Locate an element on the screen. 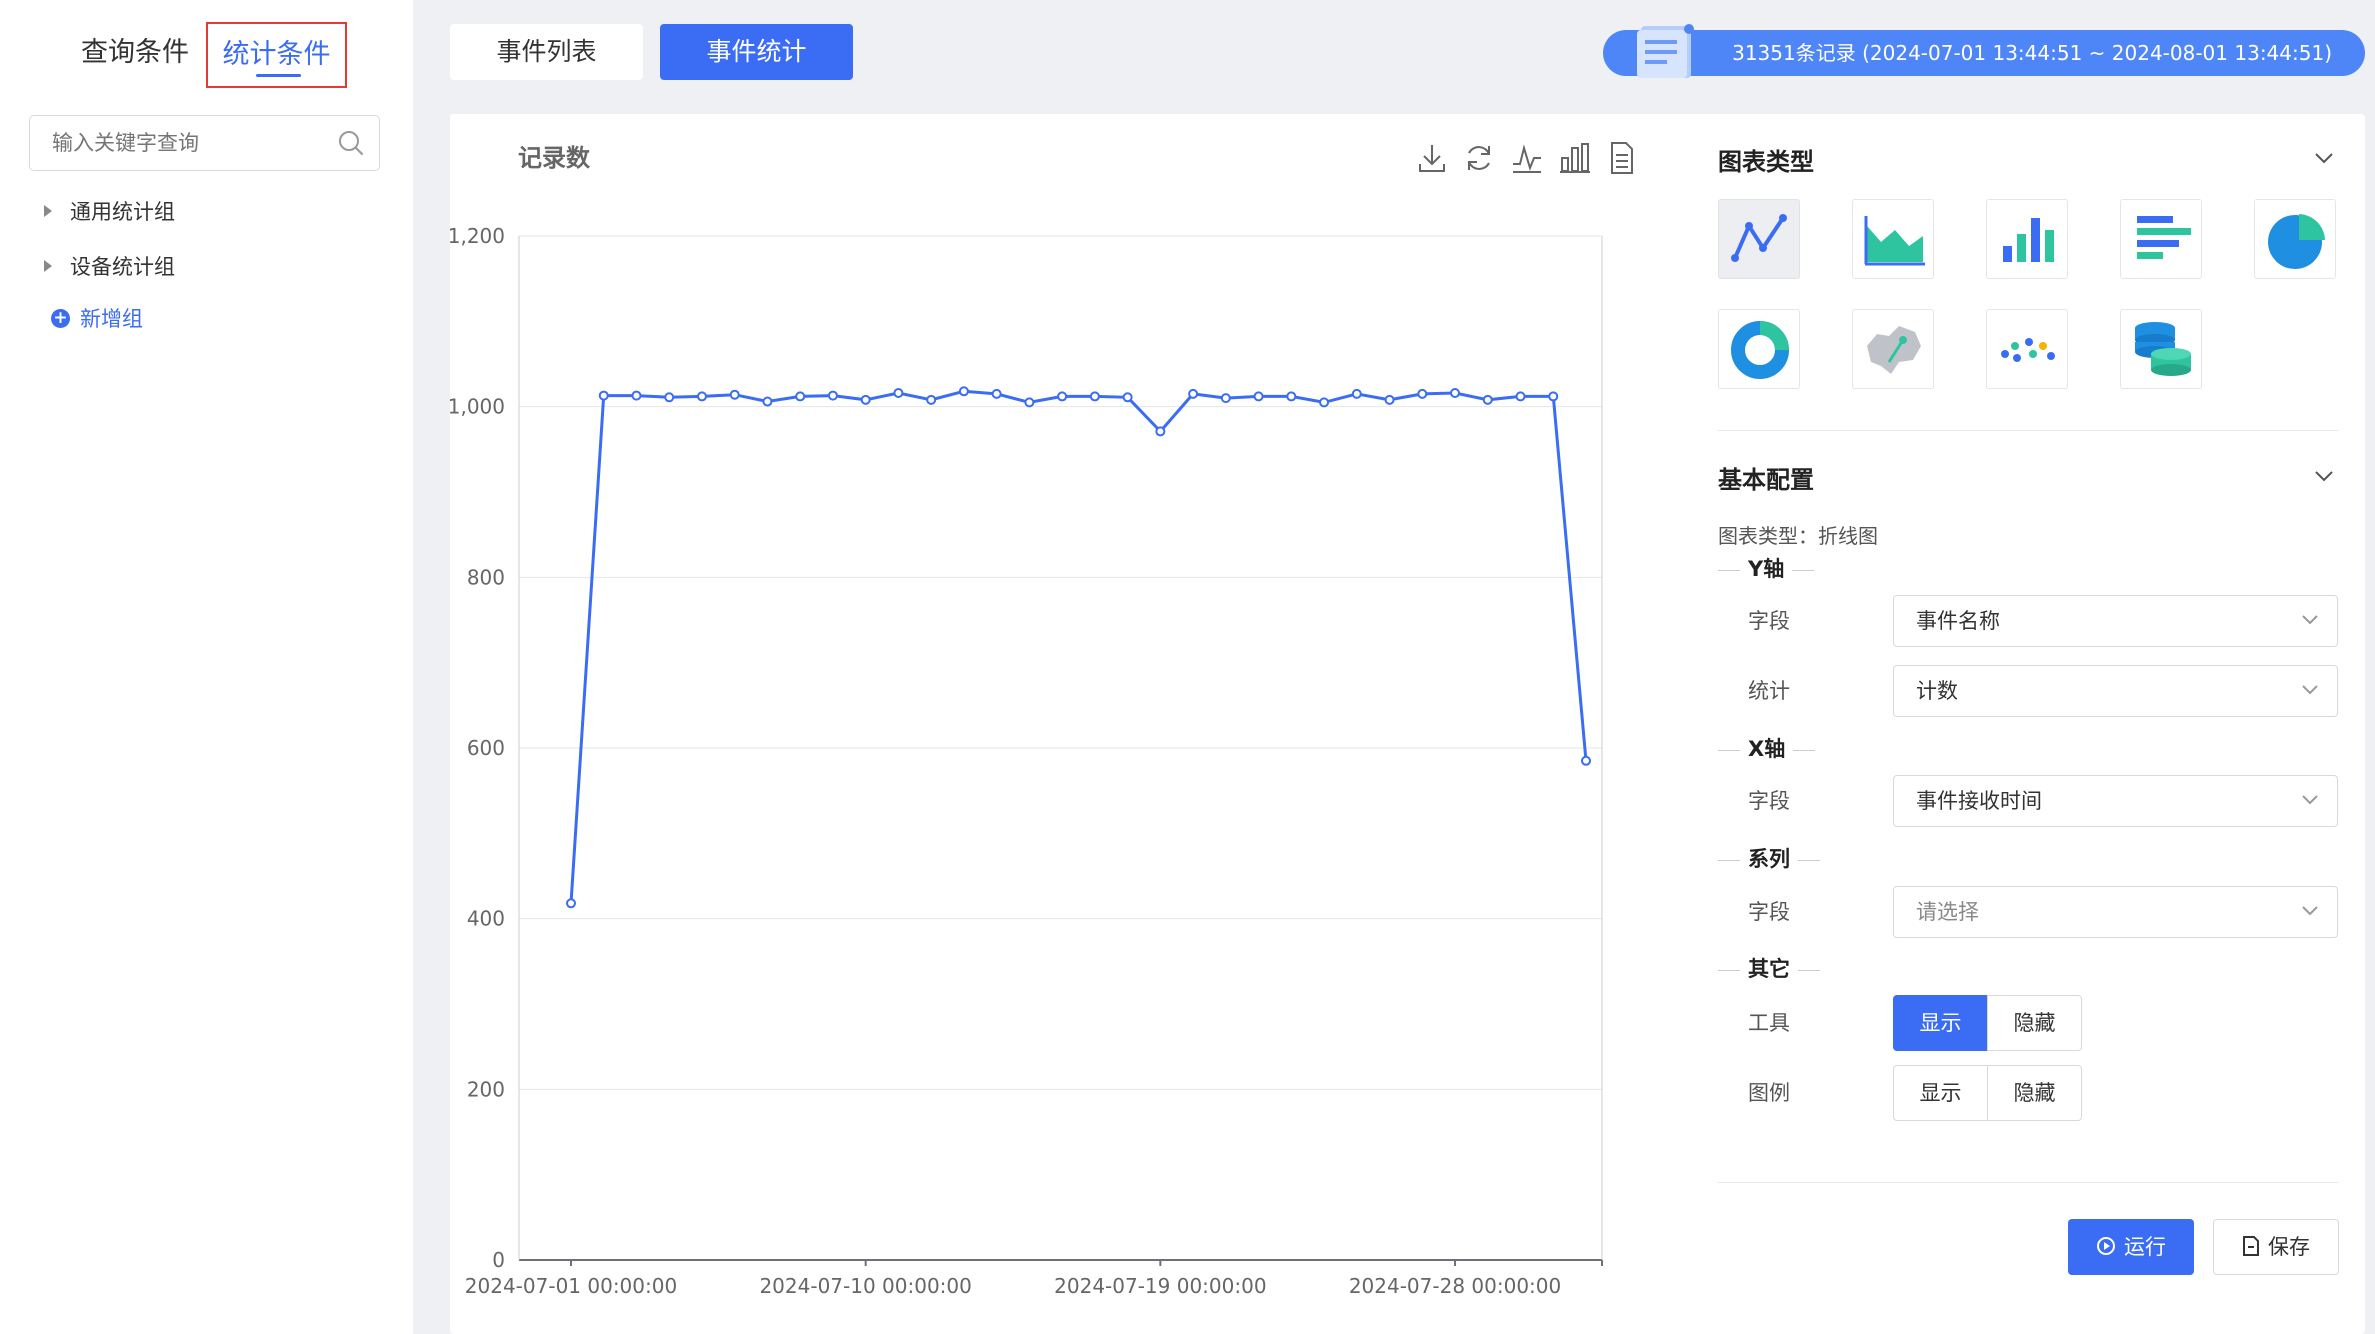 The height and width of the screenshot is (1334, 2375). tool-show-button: 显示 is located at coordinates (1940, 1023).